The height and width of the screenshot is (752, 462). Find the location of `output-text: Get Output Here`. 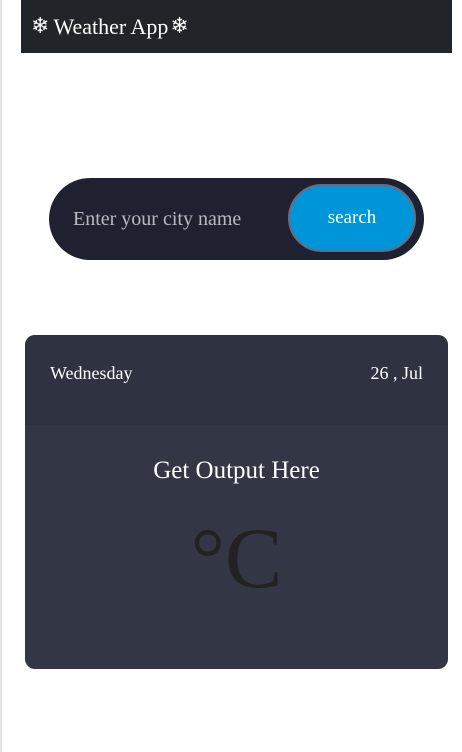

output-text: Get Output Here is located at coordinates (236, 470).